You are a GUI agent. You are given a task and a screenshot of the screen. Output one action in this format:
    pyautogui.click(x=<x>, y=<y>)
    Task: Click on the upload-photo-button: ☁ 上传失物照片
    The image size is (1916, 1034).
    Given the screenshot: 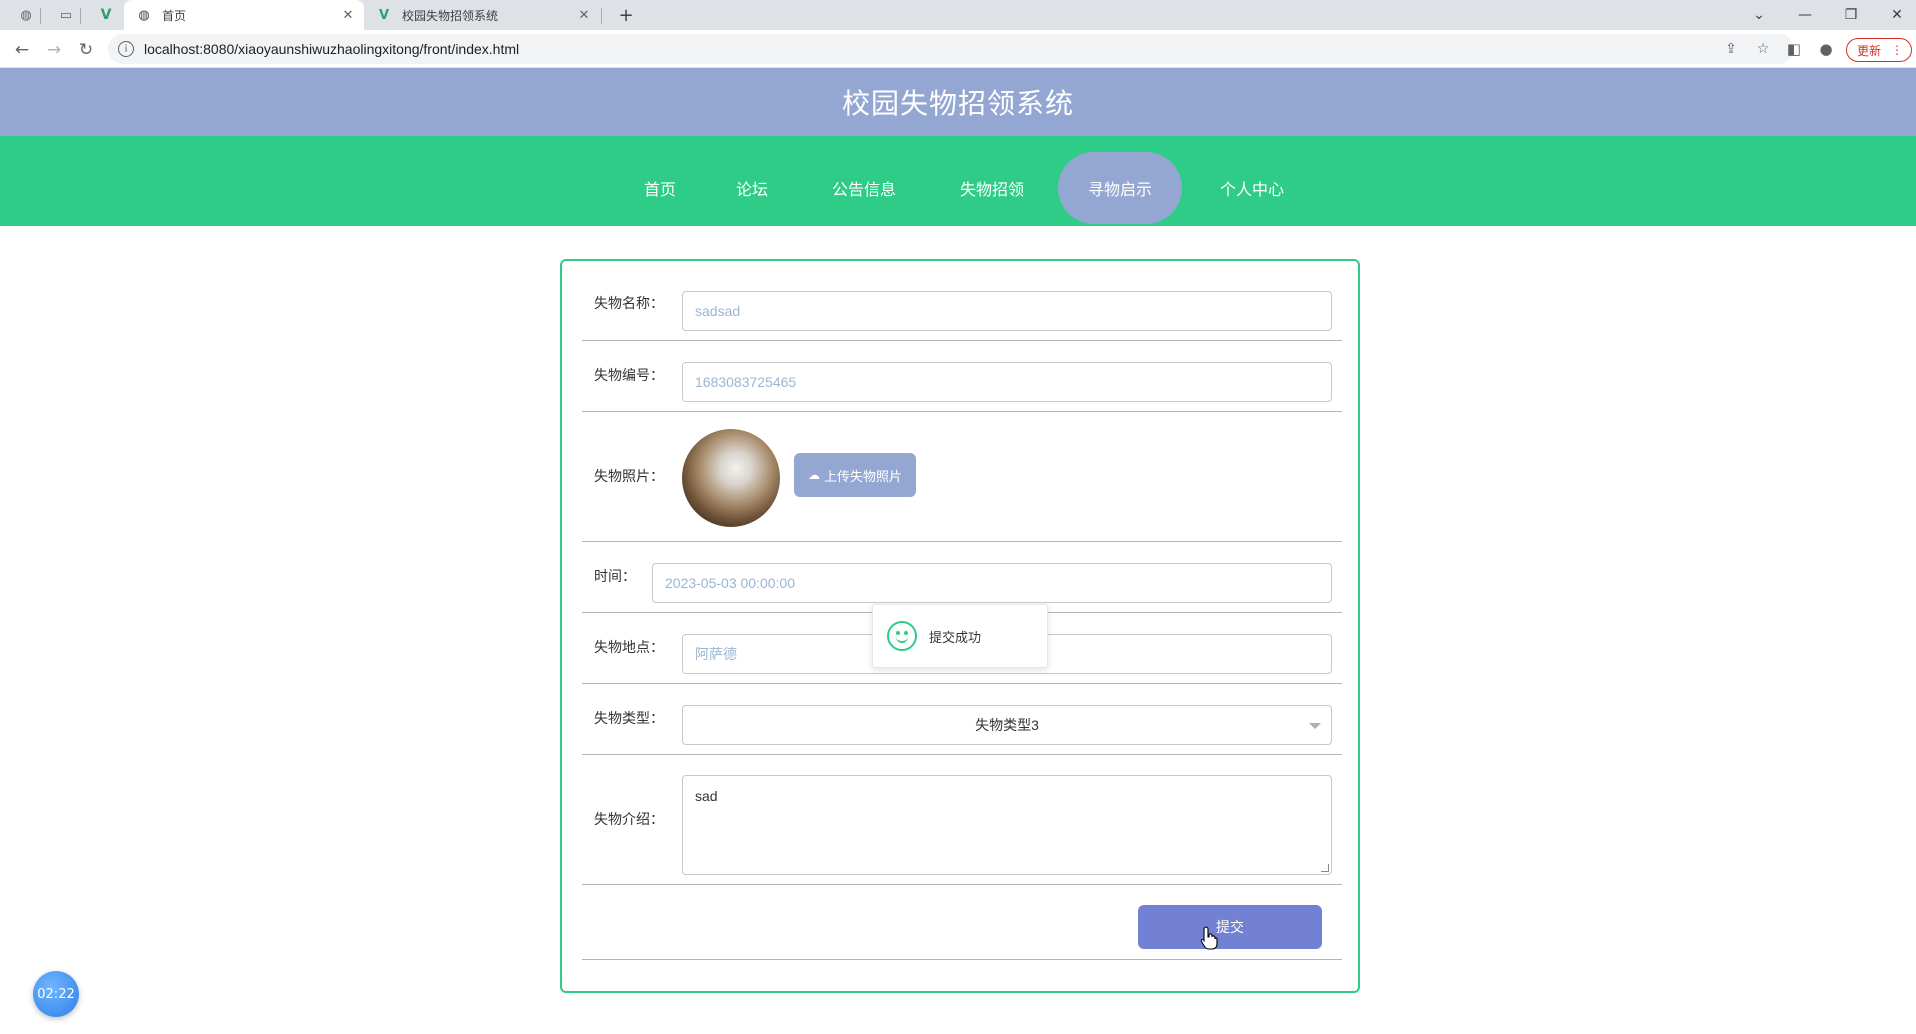 What is the action you would take?
    pyautogui.click(x=855, y=475)
    